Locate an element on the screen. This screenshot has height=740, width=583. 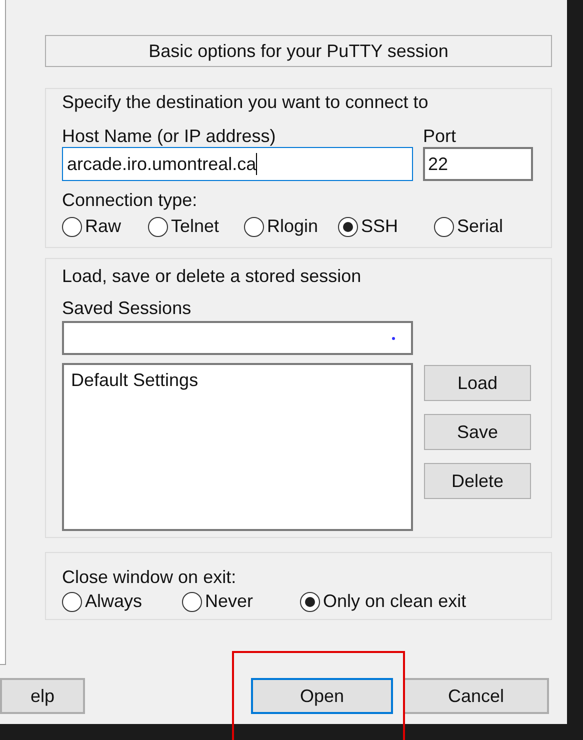
radio-option: Rlogin is located at coordinates (291, 226).